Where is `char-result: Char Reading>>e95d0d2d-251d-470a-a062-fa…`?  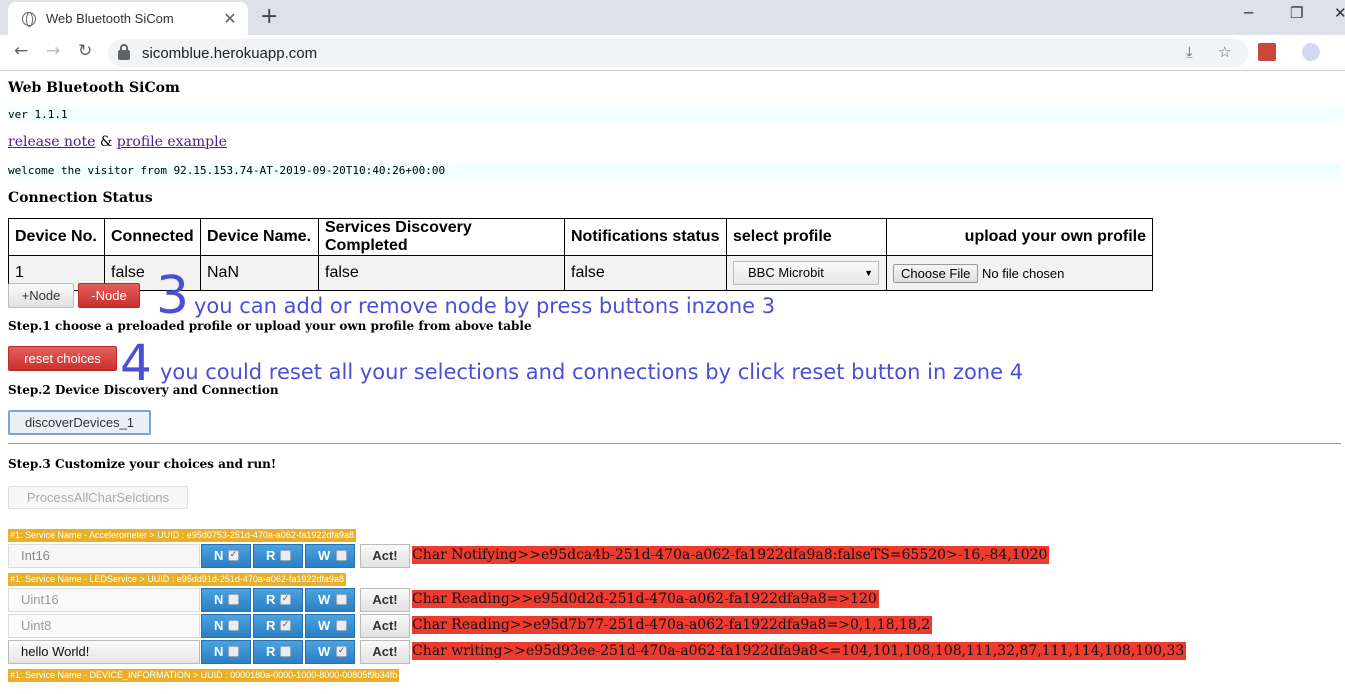 char-result: Char Reading>>e95d0d2d-251d-470a-a062-fa… is located at coordinates (645, 599).